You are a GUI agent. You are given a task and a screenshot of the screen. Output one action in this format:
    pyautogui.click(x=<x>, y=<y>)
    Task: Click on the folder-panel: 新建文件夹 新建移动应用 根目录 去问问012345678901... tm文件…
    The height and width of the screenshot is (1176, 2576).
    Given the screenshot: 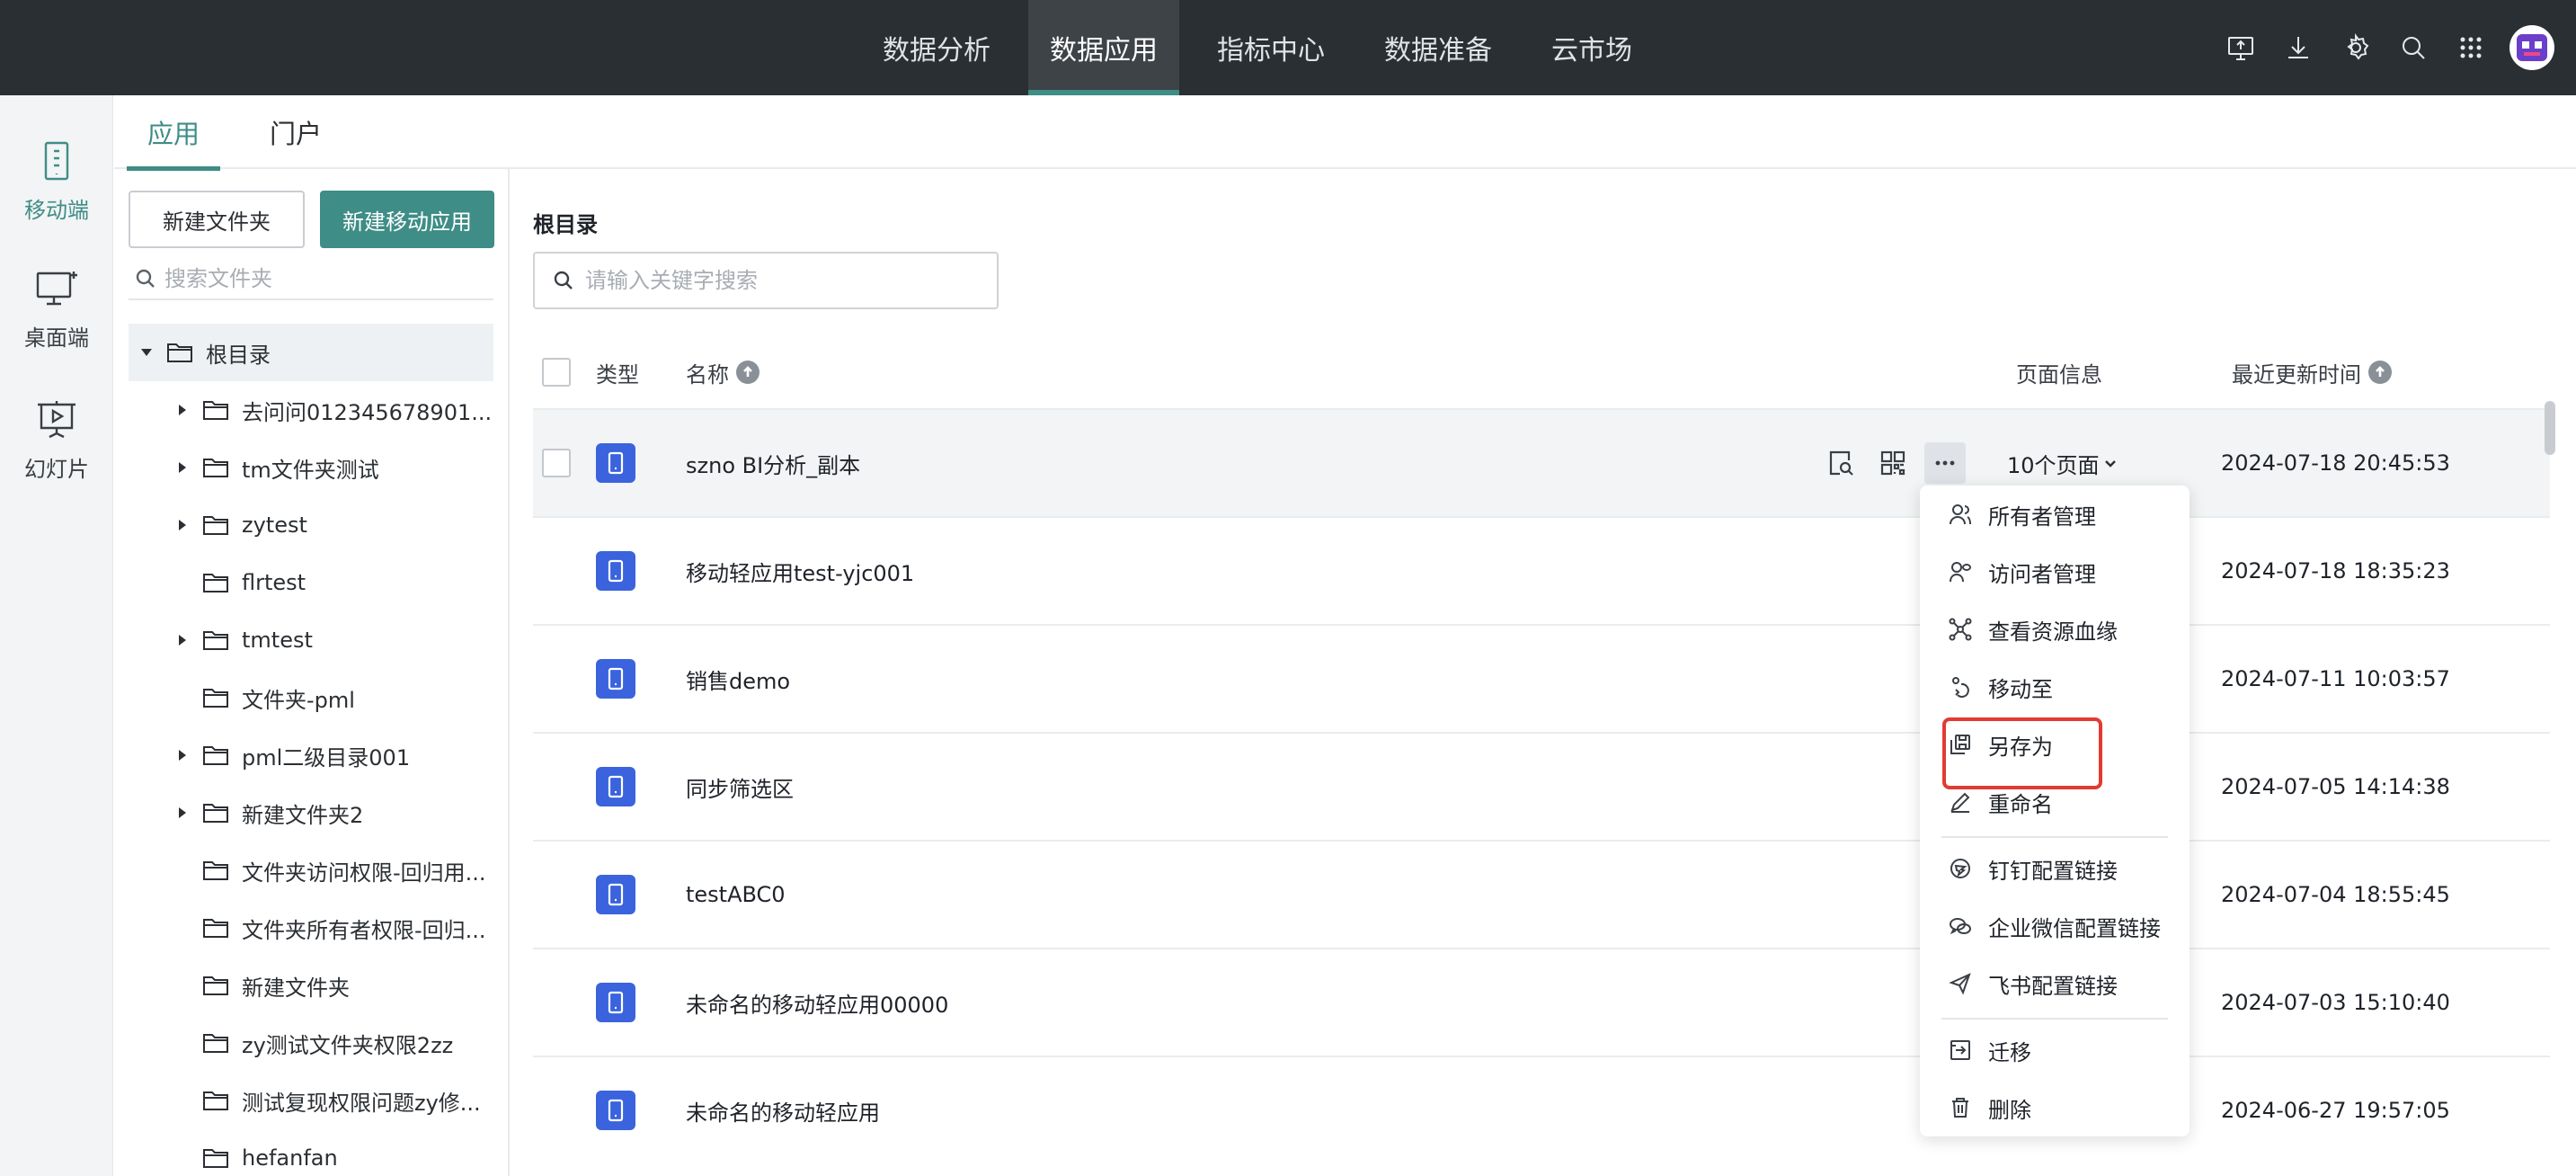 What is the action you would take?
    pyautogui.click(x=312, y=673)
    